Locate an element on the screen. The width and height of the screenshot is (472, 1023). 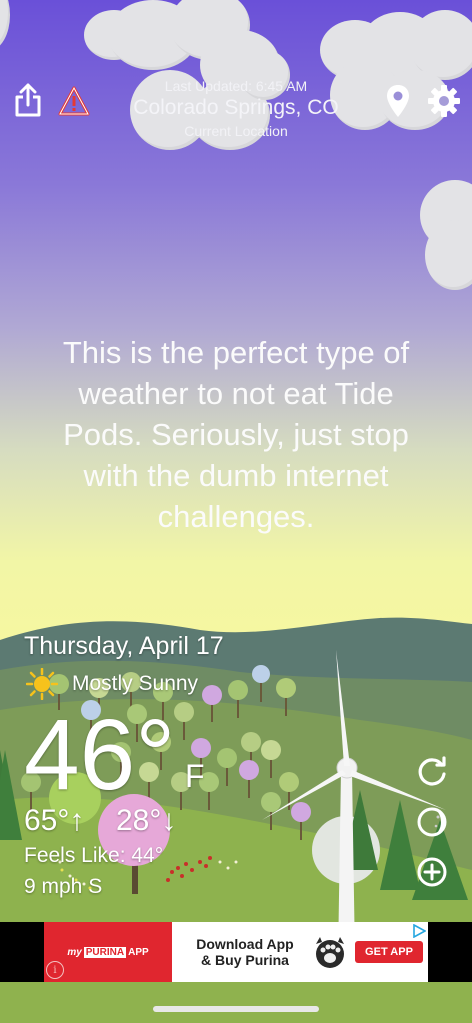
refresh-button is located at coordinates (432, 772).